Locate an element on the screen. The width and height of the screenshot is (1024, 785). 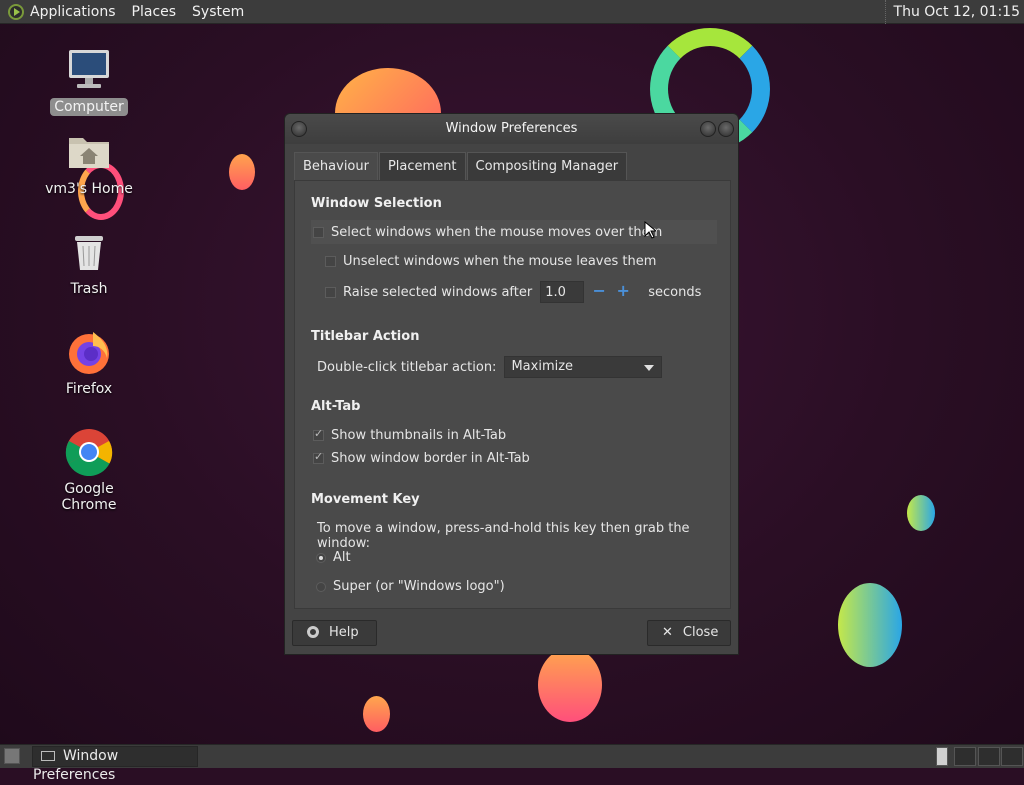
desktop-icon-trash: Trash is located at coordinates (89, 263).